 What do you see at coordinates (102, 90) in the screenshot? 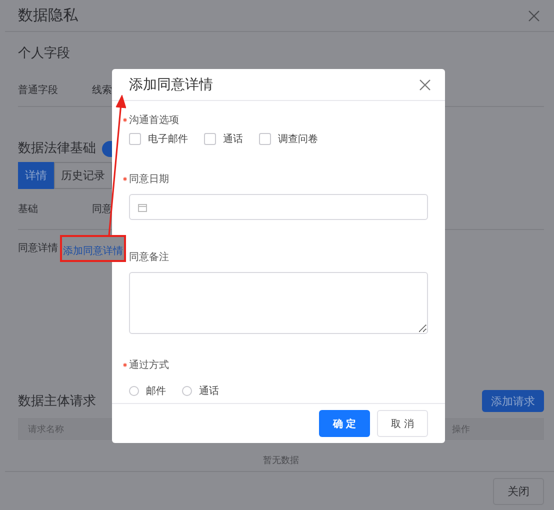
I see `field-value: 线索` at bounding box center [102, 90].